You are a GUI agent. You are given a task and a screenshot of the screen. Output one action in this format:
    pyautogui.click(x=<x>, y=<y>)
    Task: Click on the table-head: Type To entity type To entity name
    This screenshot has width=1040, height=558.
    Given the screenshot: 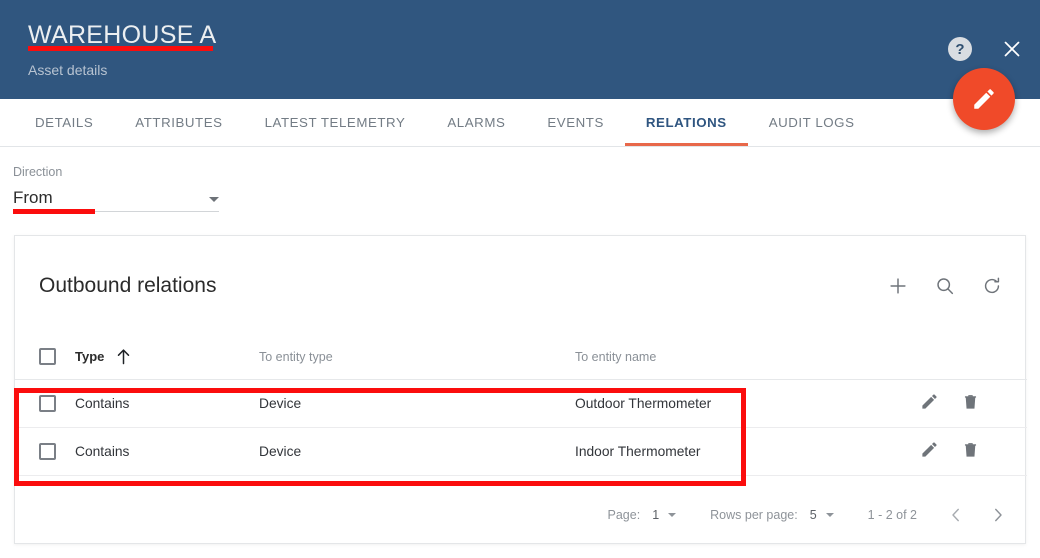 What is the action you would take?
    pyautogui.click(x=521, y=357)
    